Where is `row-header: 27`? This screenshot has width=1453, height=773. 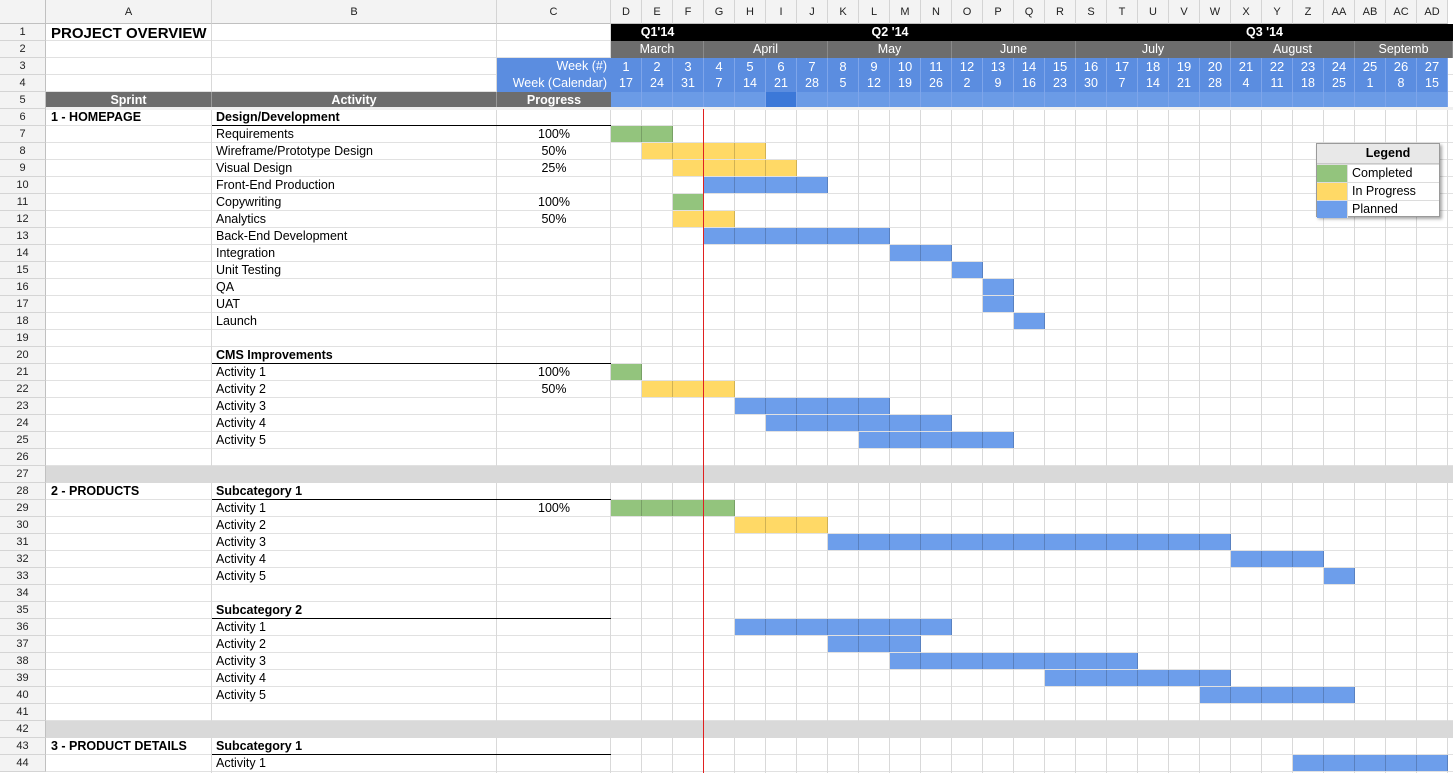
row-header: 27 is located at coordinates (23, 474).